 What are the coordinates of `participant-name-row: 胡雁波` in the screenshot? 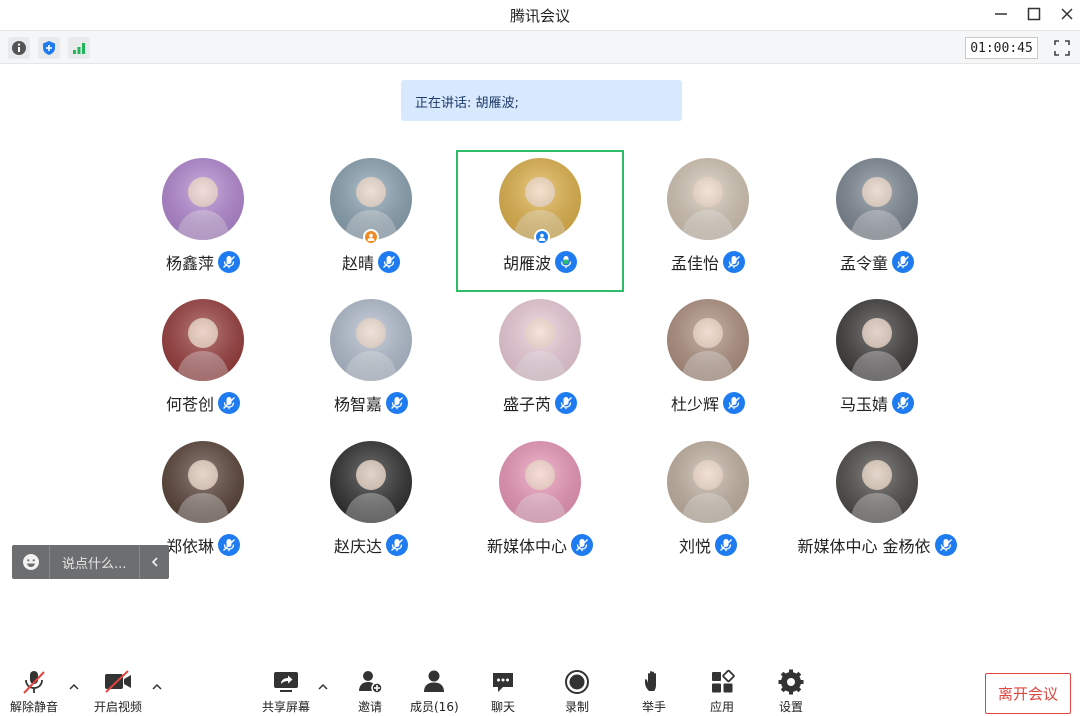 It's located at (540, 262).